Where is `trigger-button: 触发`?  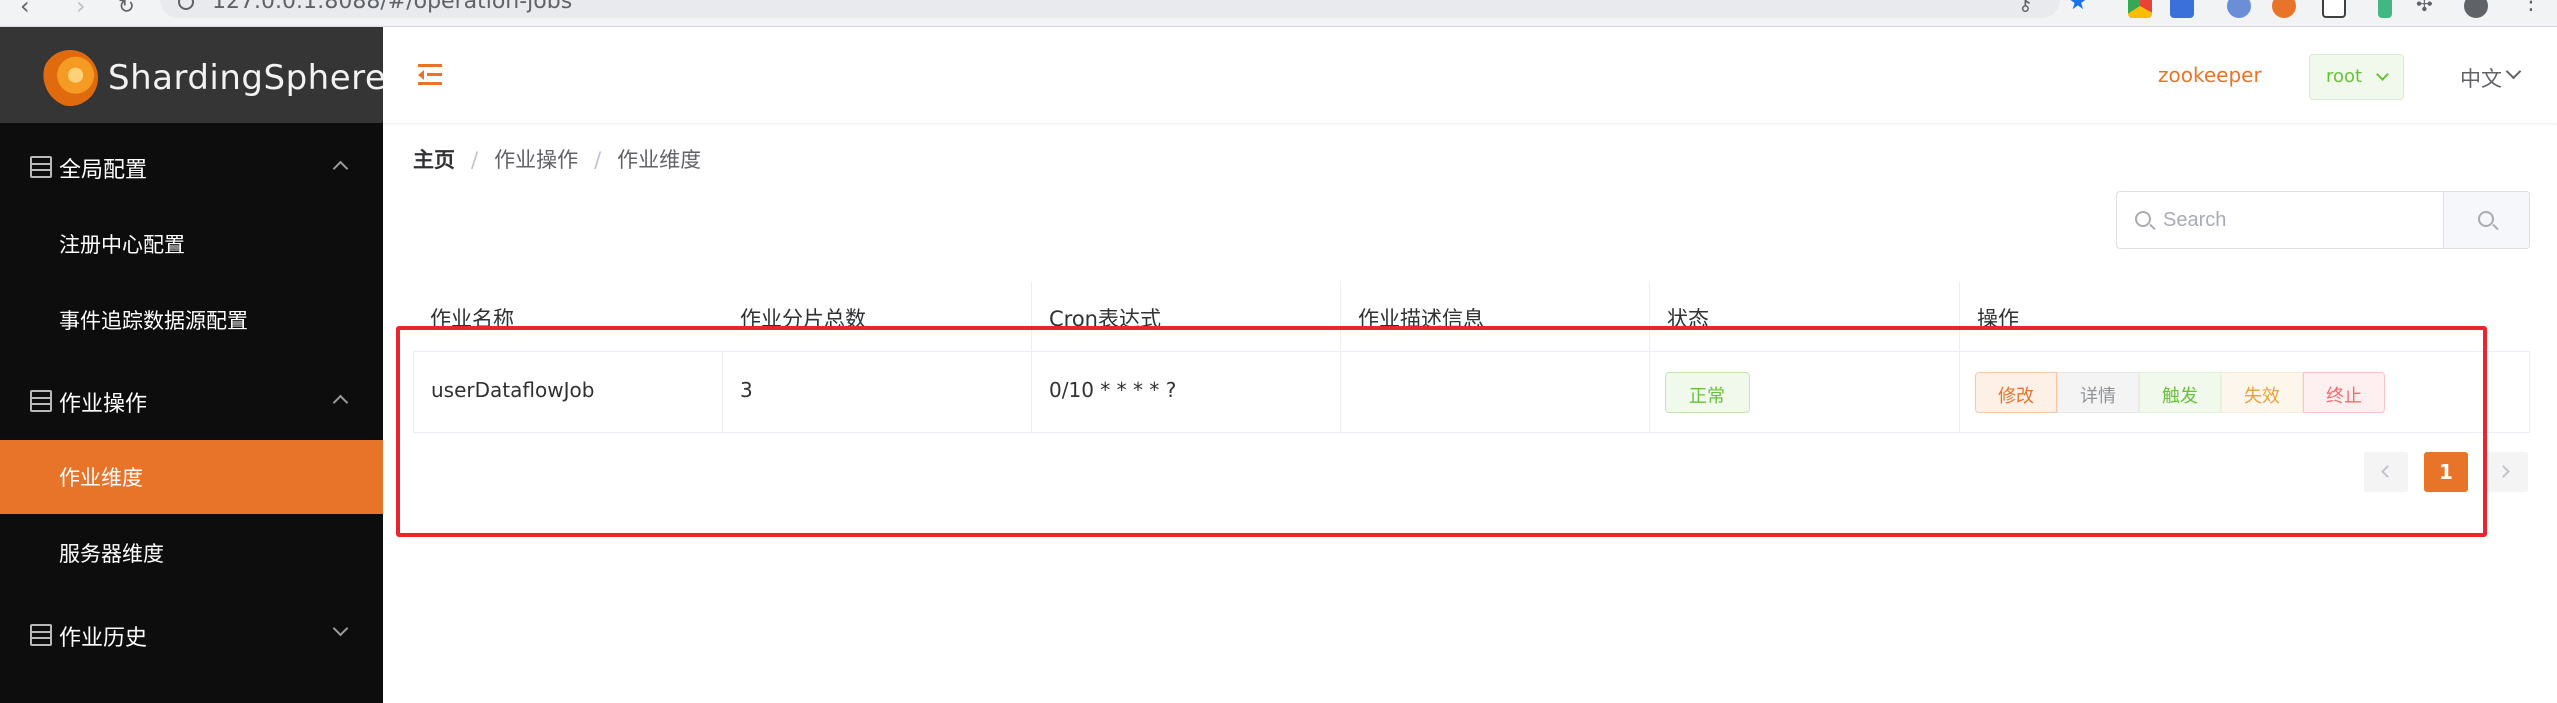
trigger-button: 触发 is located at coordinates (2180, 392).